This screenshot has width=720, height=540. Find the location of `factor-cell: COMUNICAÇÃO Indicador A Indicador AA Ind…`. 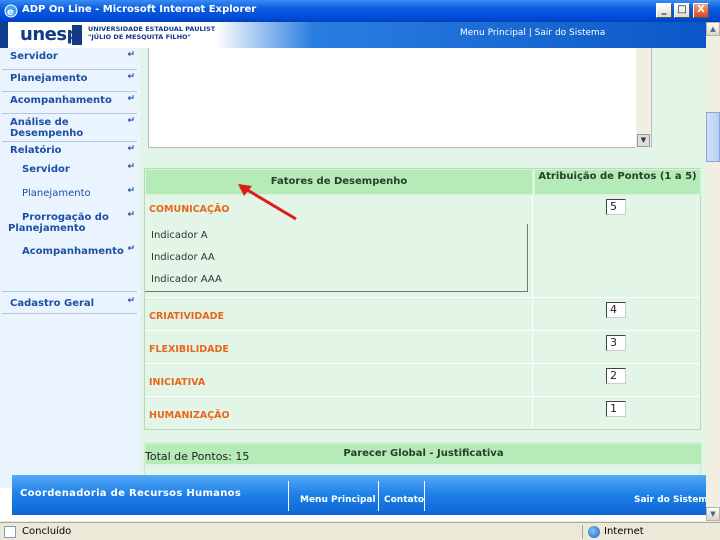

factor-cell: COMUNICAÇÃO Indicador A Indicador AA Ind… is located at coordinates (339, 246).